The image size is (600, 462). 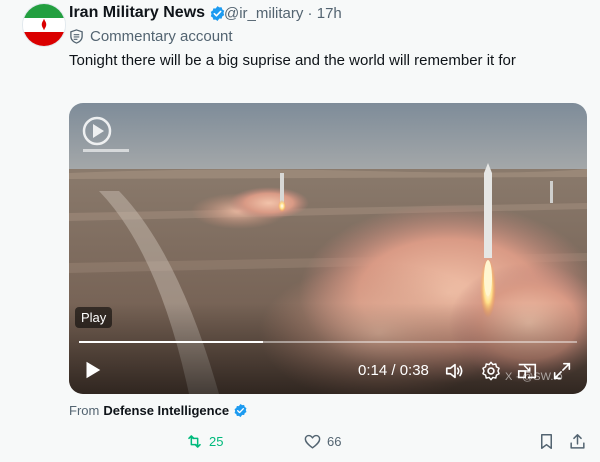 I want to click on like-count: 66, so click(x=334, y=441).